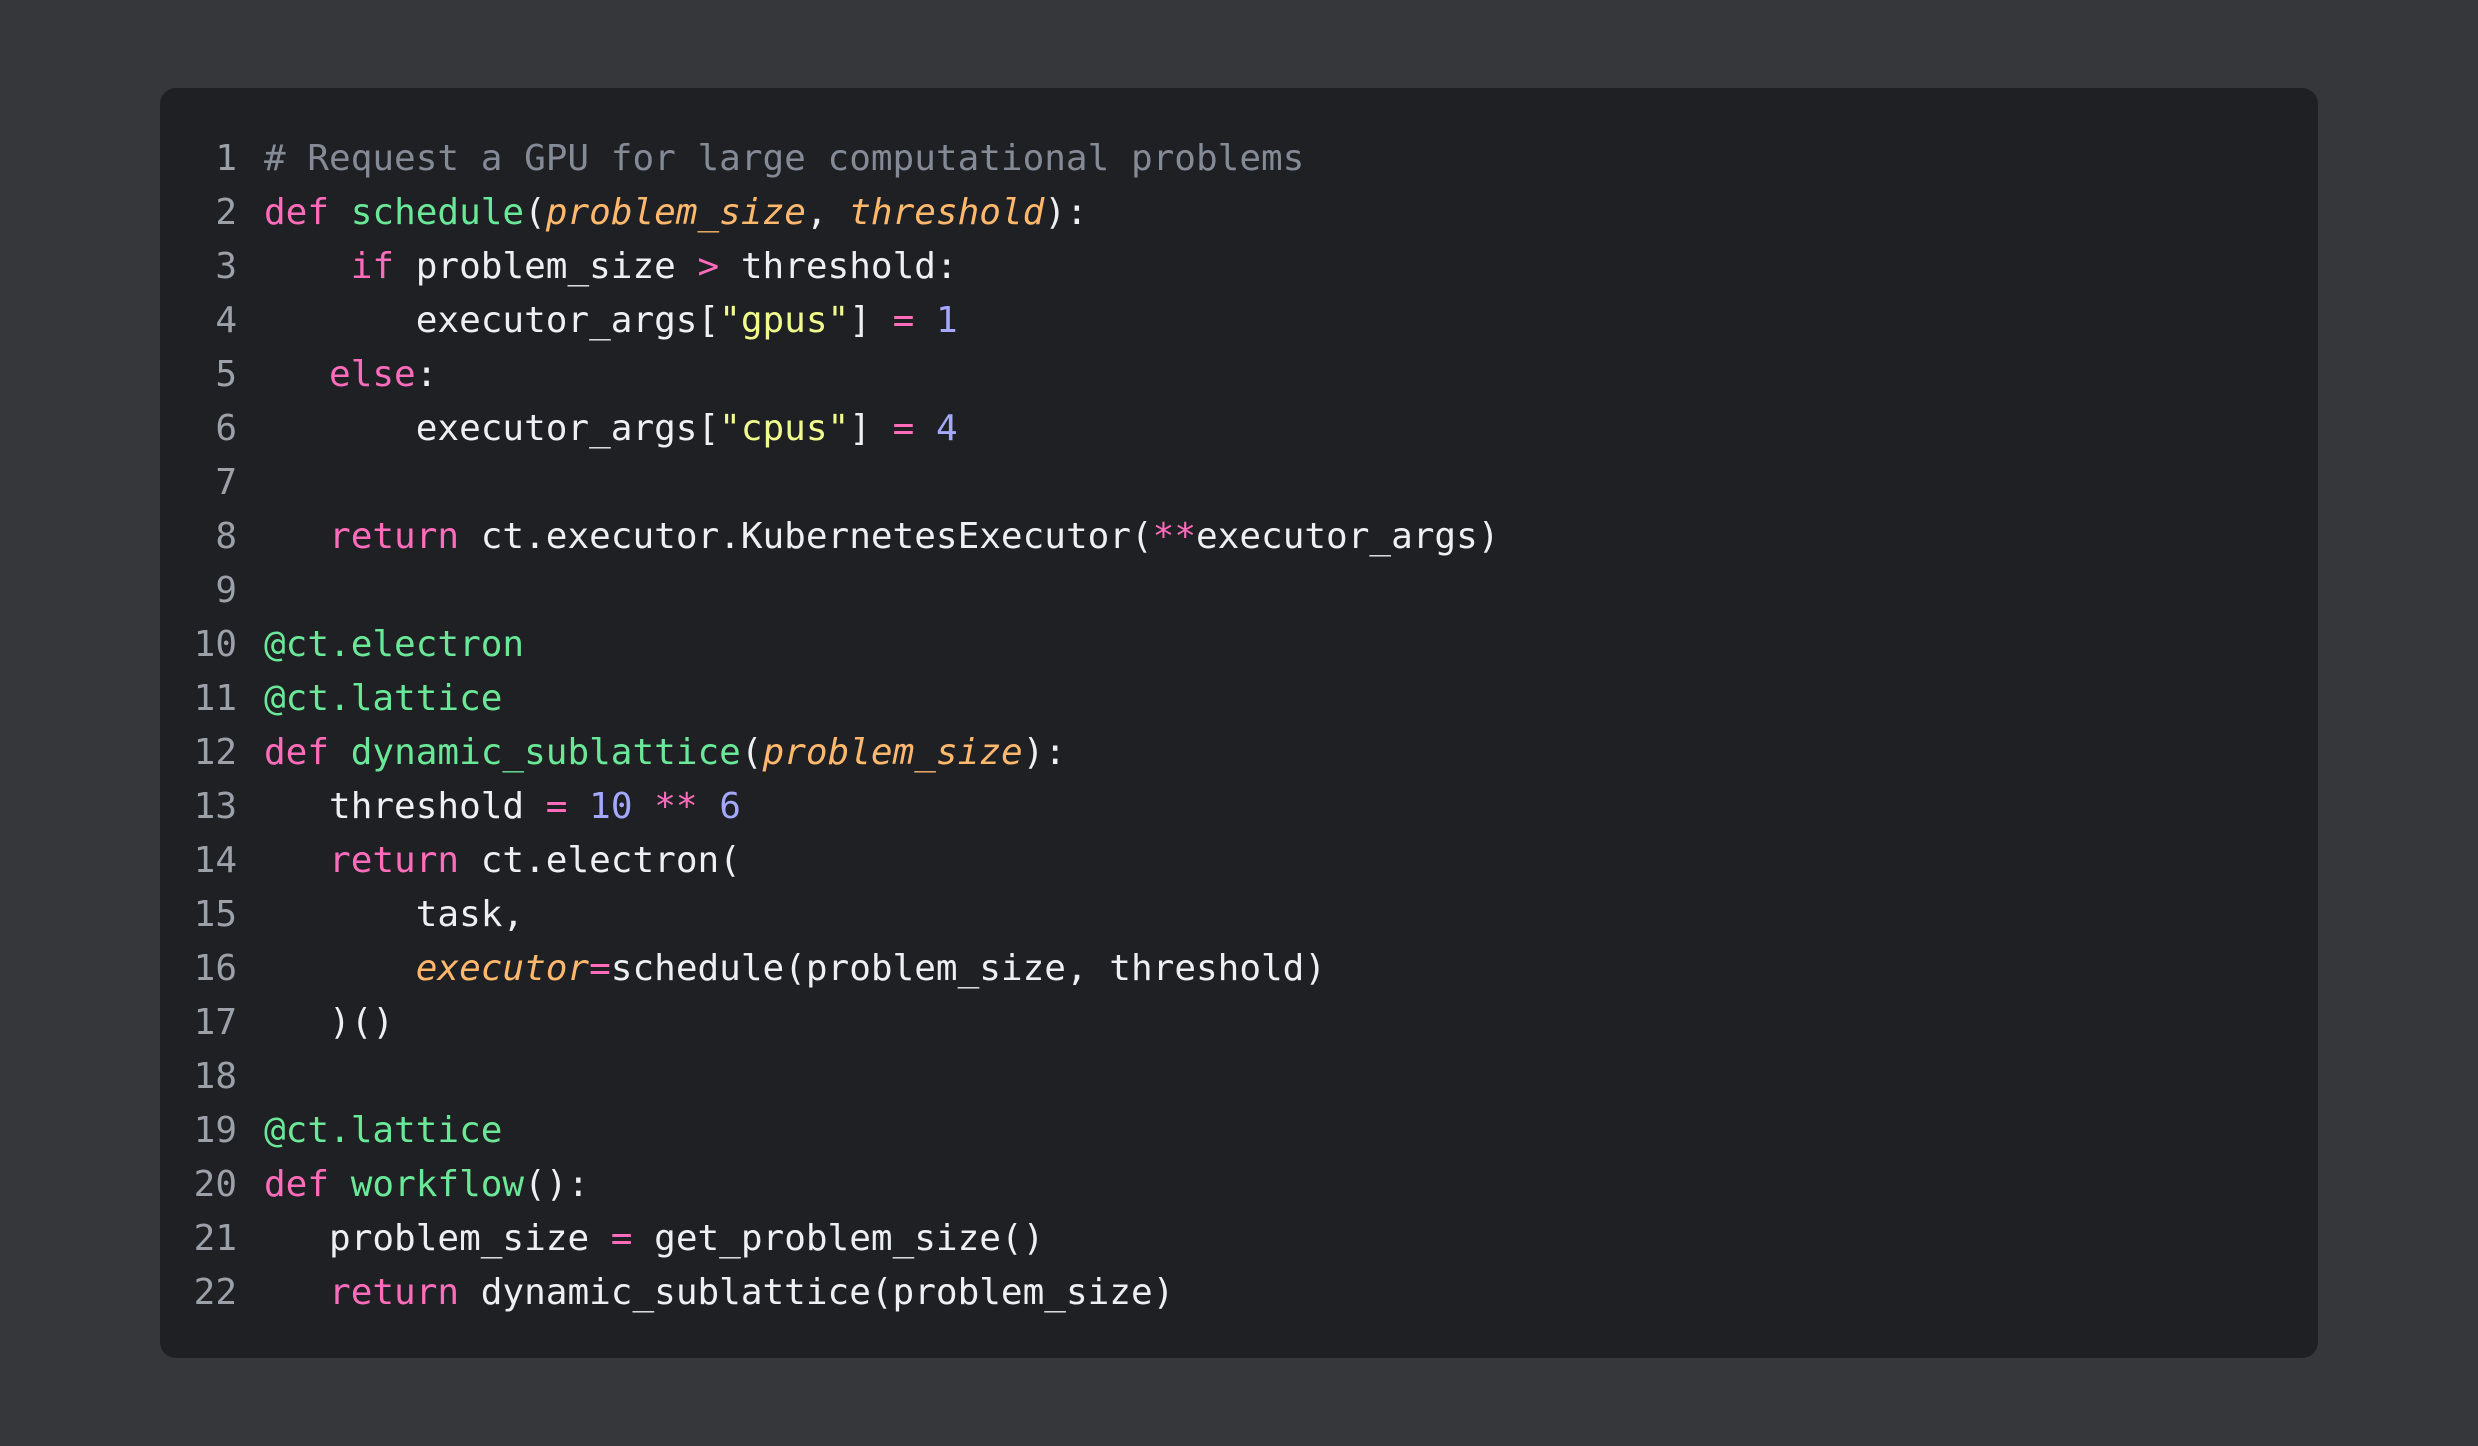 The width and height of the screenshot is (2478, 1446). I want to click on code-token-plain: ,, so click(827, 212).